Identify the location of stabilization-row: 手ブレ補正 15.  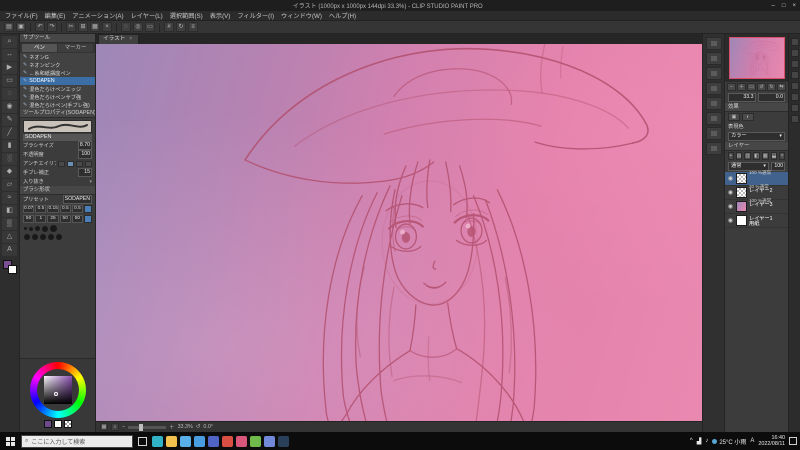
(57, 172).